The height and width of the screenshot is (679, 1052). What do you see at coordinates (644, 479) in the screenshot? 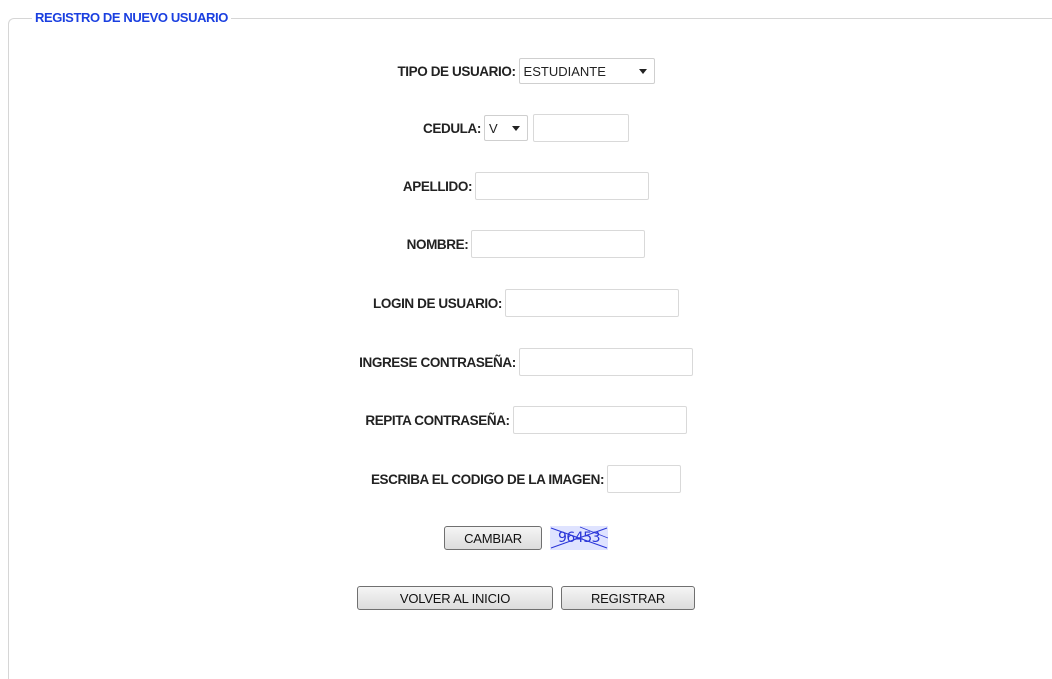
I see `captcha-input` at bounding box center [644, 479].